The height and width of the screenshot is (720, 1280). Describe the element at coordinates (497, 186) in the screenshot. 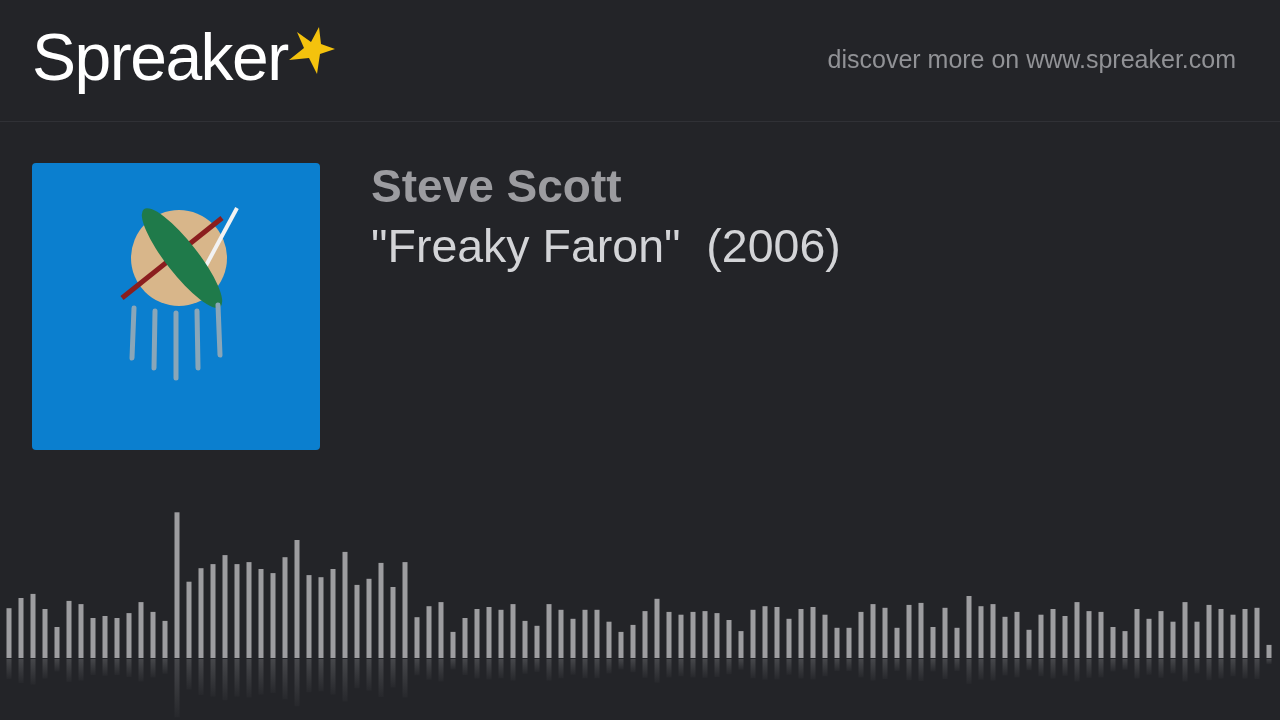

I see `author-name: Steve Scott` at that location.